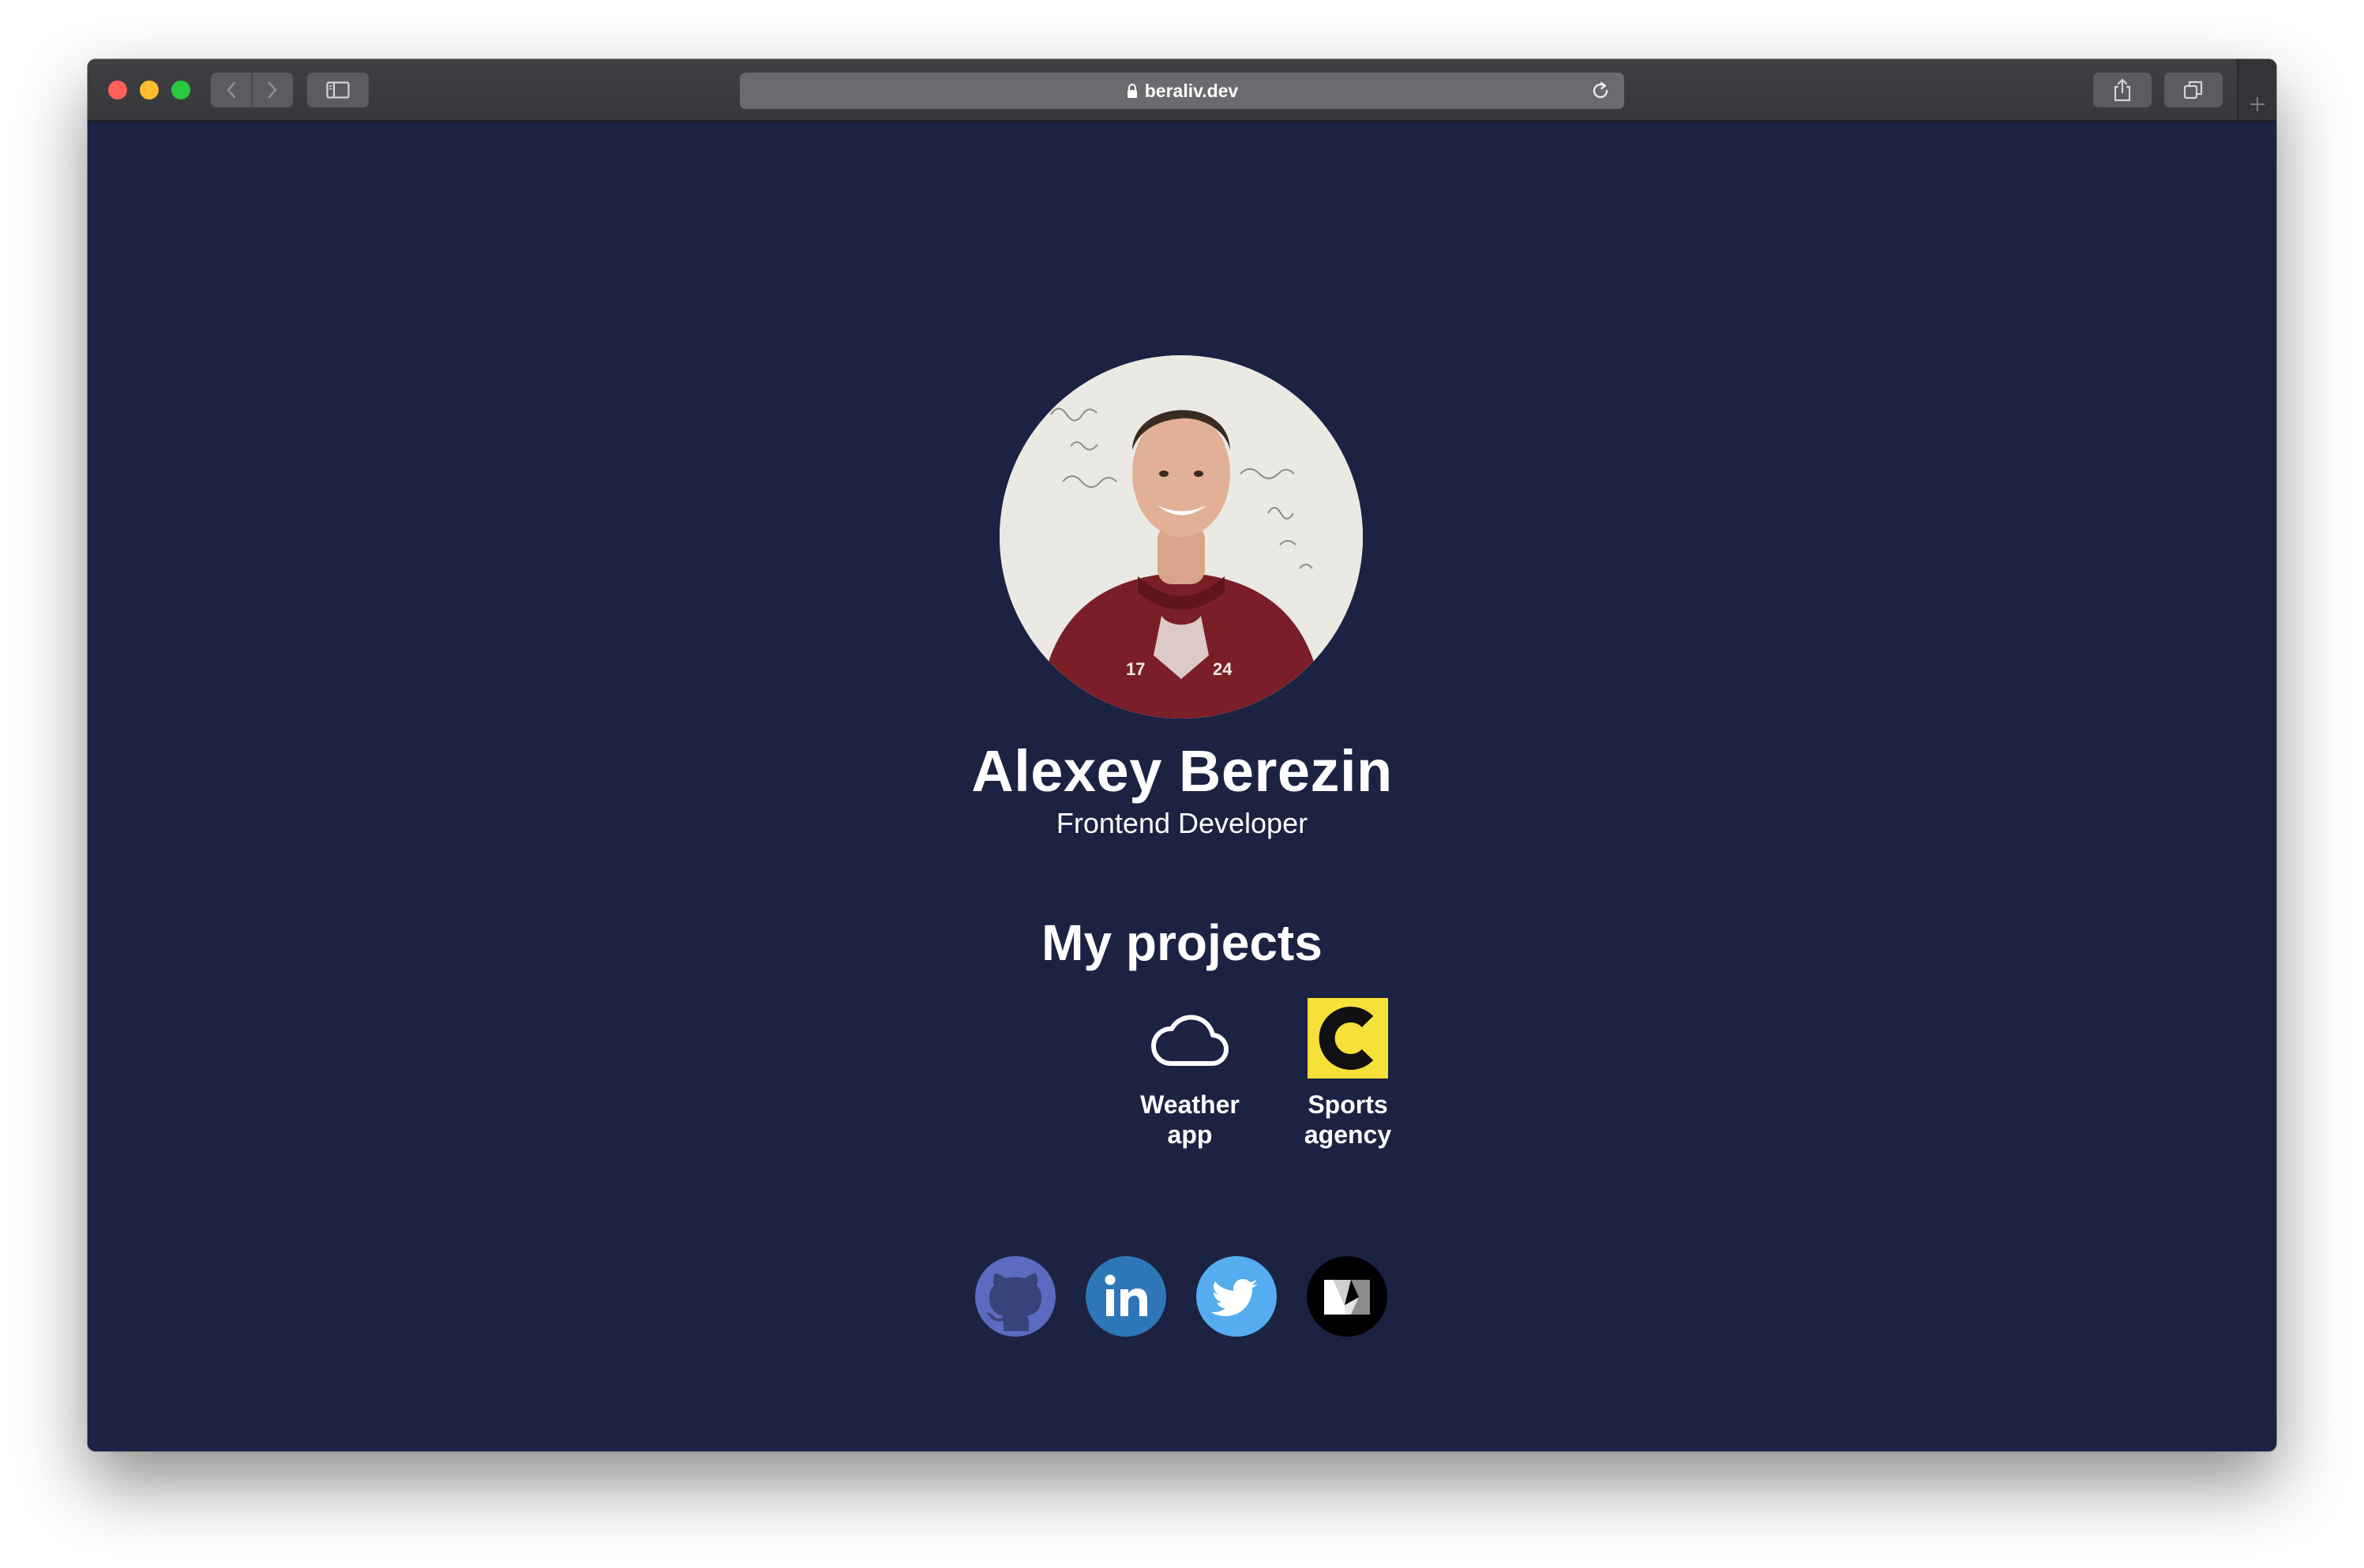 This screenshot has width=2364, height=1568. Describe the element at coordinates (1190, 1038) in the screenshot. I see `cloud-icon` at that location.